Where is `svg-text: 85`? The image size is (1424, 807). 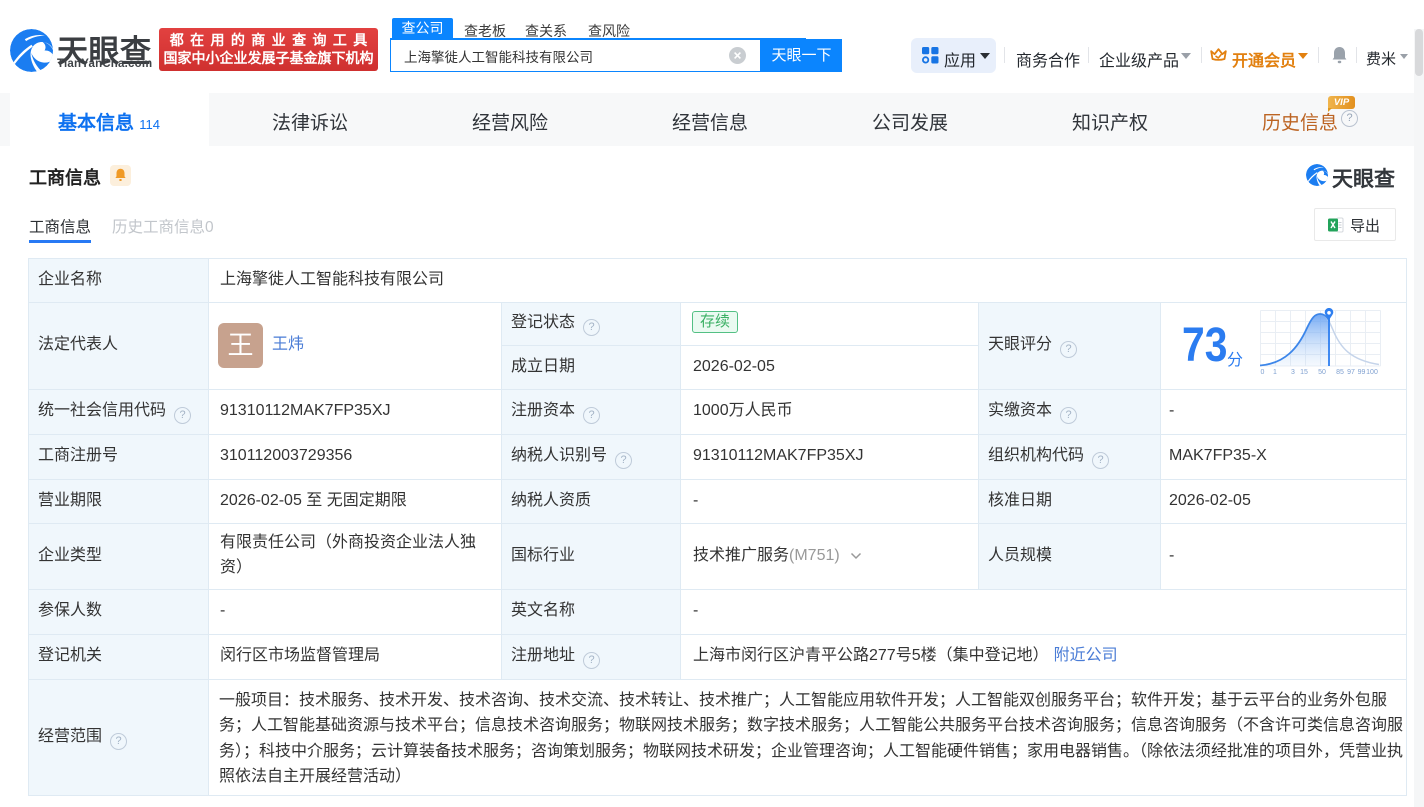
svg-text: 85 is located at coordinates (1340, 372).